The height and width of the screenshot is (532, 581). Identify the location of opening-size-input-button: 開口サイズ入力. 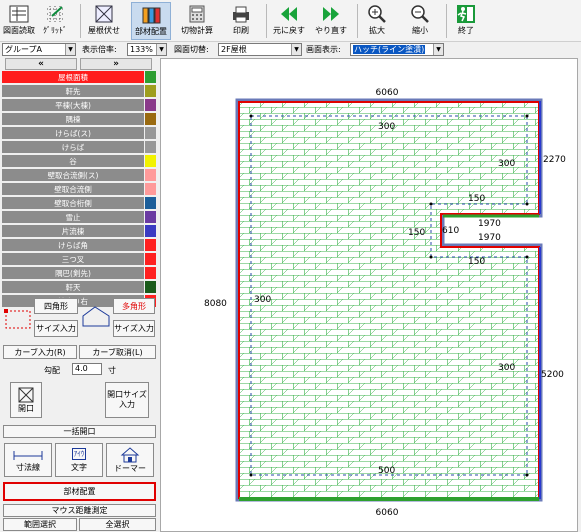
(127, 400).